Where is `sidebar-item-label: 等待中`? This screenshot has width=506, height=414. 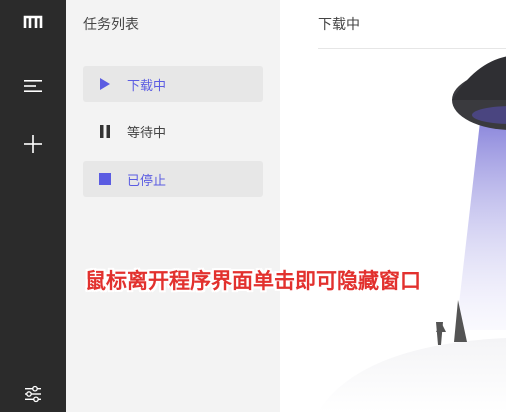 sidebar-item-label: 等待中 is located at coordinates (147, 133).